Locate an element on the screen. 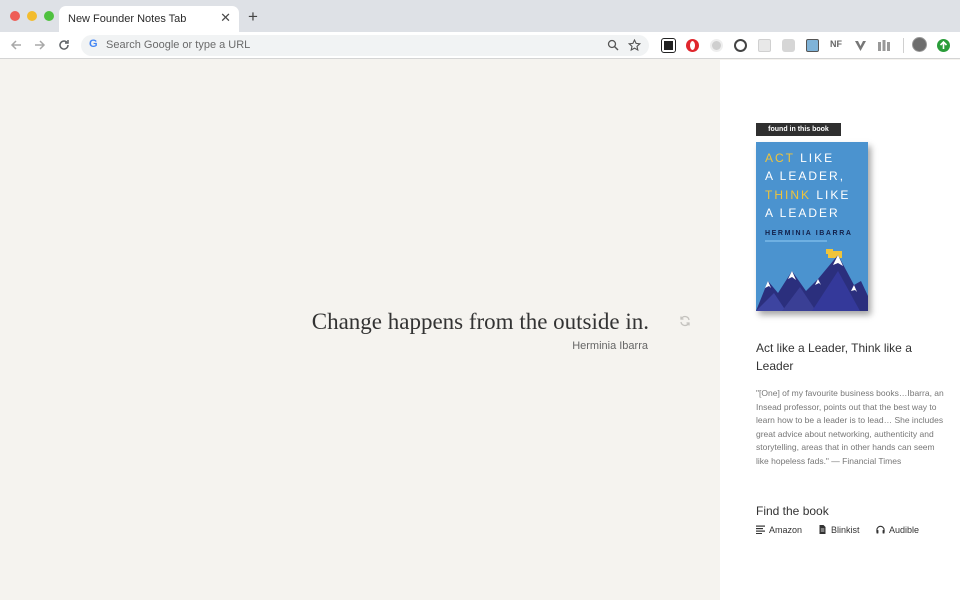 The height and width of the screenshot is (600, 960). active-tab: New Founder Notes Tab ✕ is located at coordinates (149, 19).